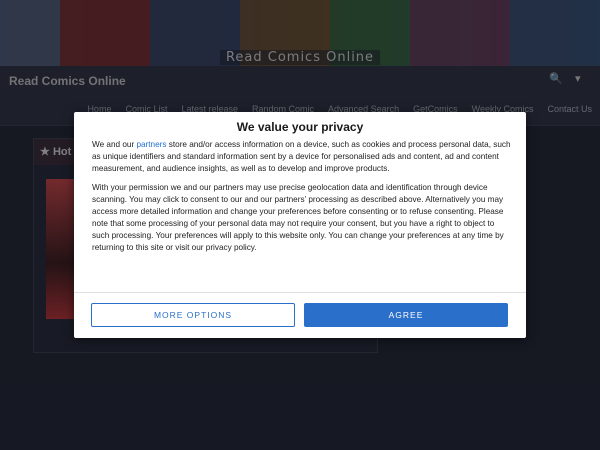 The image size is (600, 450). I want to click on dialog-title: We value your privacy, so click(300, 127).